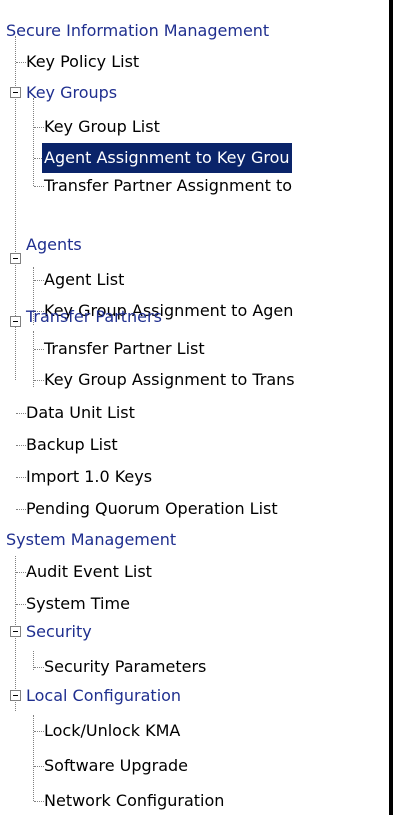 The image size is (393, 815). I want to click on tree-item-transfer-partner-assignment: Transfer Partner Assignment to, so click(168, 186).